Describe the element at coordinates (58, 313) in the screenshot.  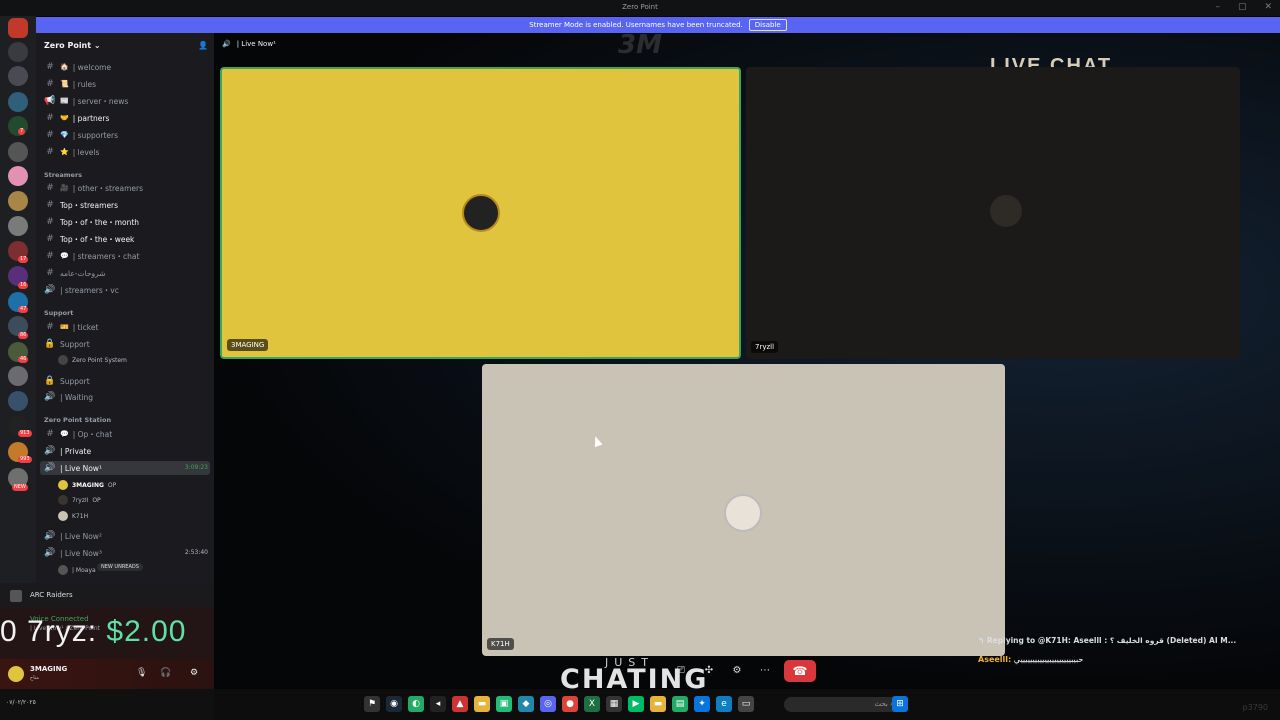
I see `category-support: Support` at that location.